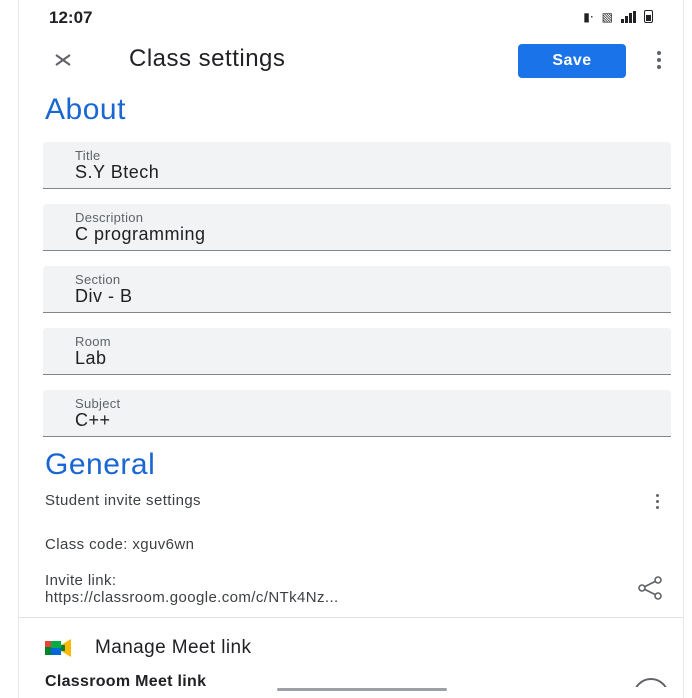  I want to click on google-meet-icon, so click(58, 648).